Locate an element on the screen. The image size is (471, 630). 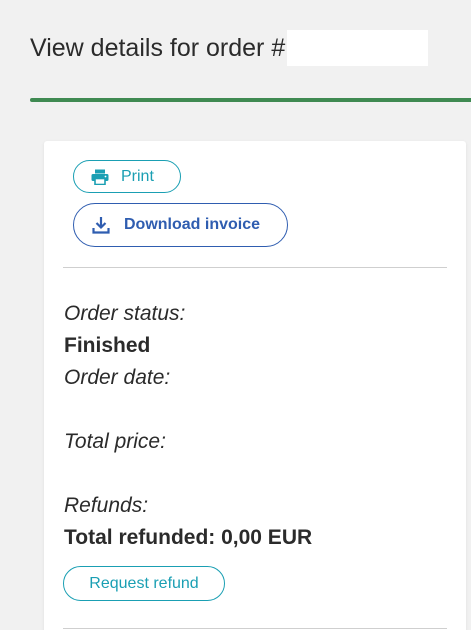
download-invoice-label: Download invoice is located at coordinates (192, 224).